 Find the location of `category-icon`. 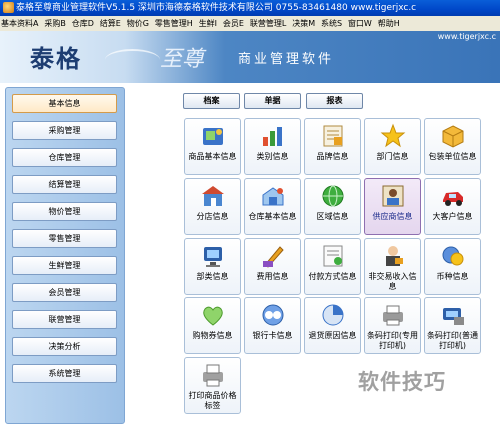

category-icon is located at coordinates (272, 136).